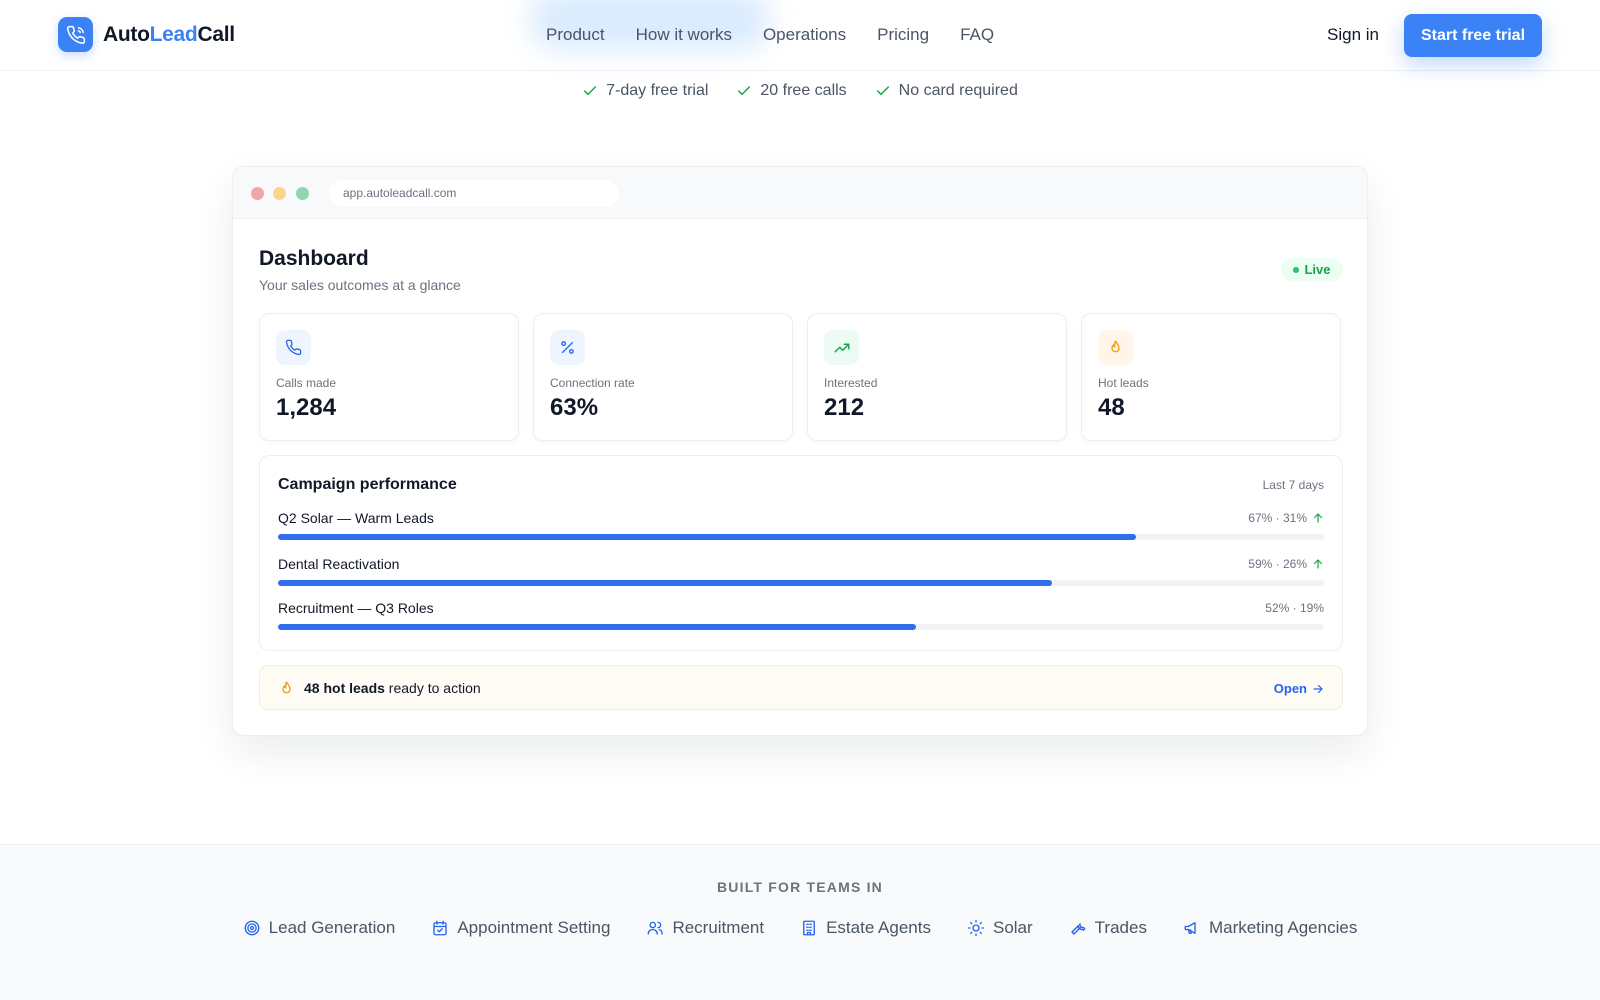 The image size is (1600, 1000). What do you see at coordinates (903, 35) in the screenshot?
I see `nav-link-pricing: Pricing` at bounding box center [903, 35].